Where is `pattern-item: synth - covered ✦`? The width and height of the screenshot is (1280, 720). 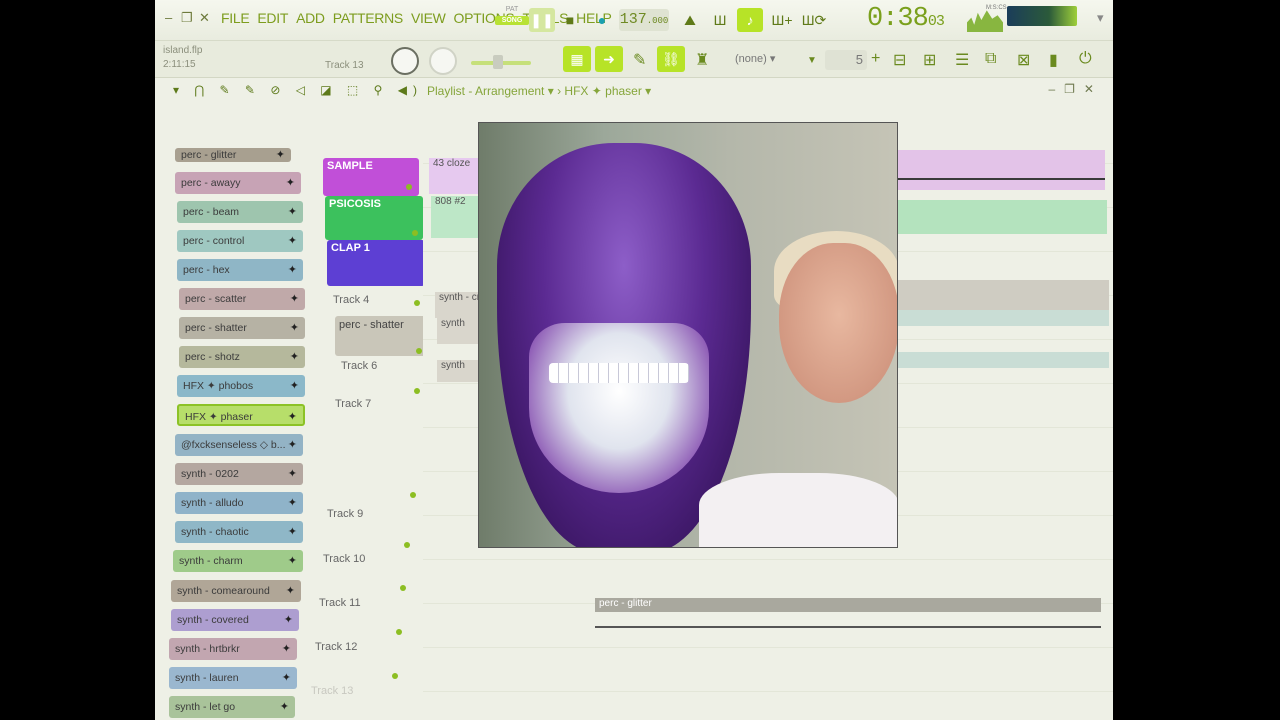 pattern-item: synth - covered ✦ is located at coordinates (235, 620).